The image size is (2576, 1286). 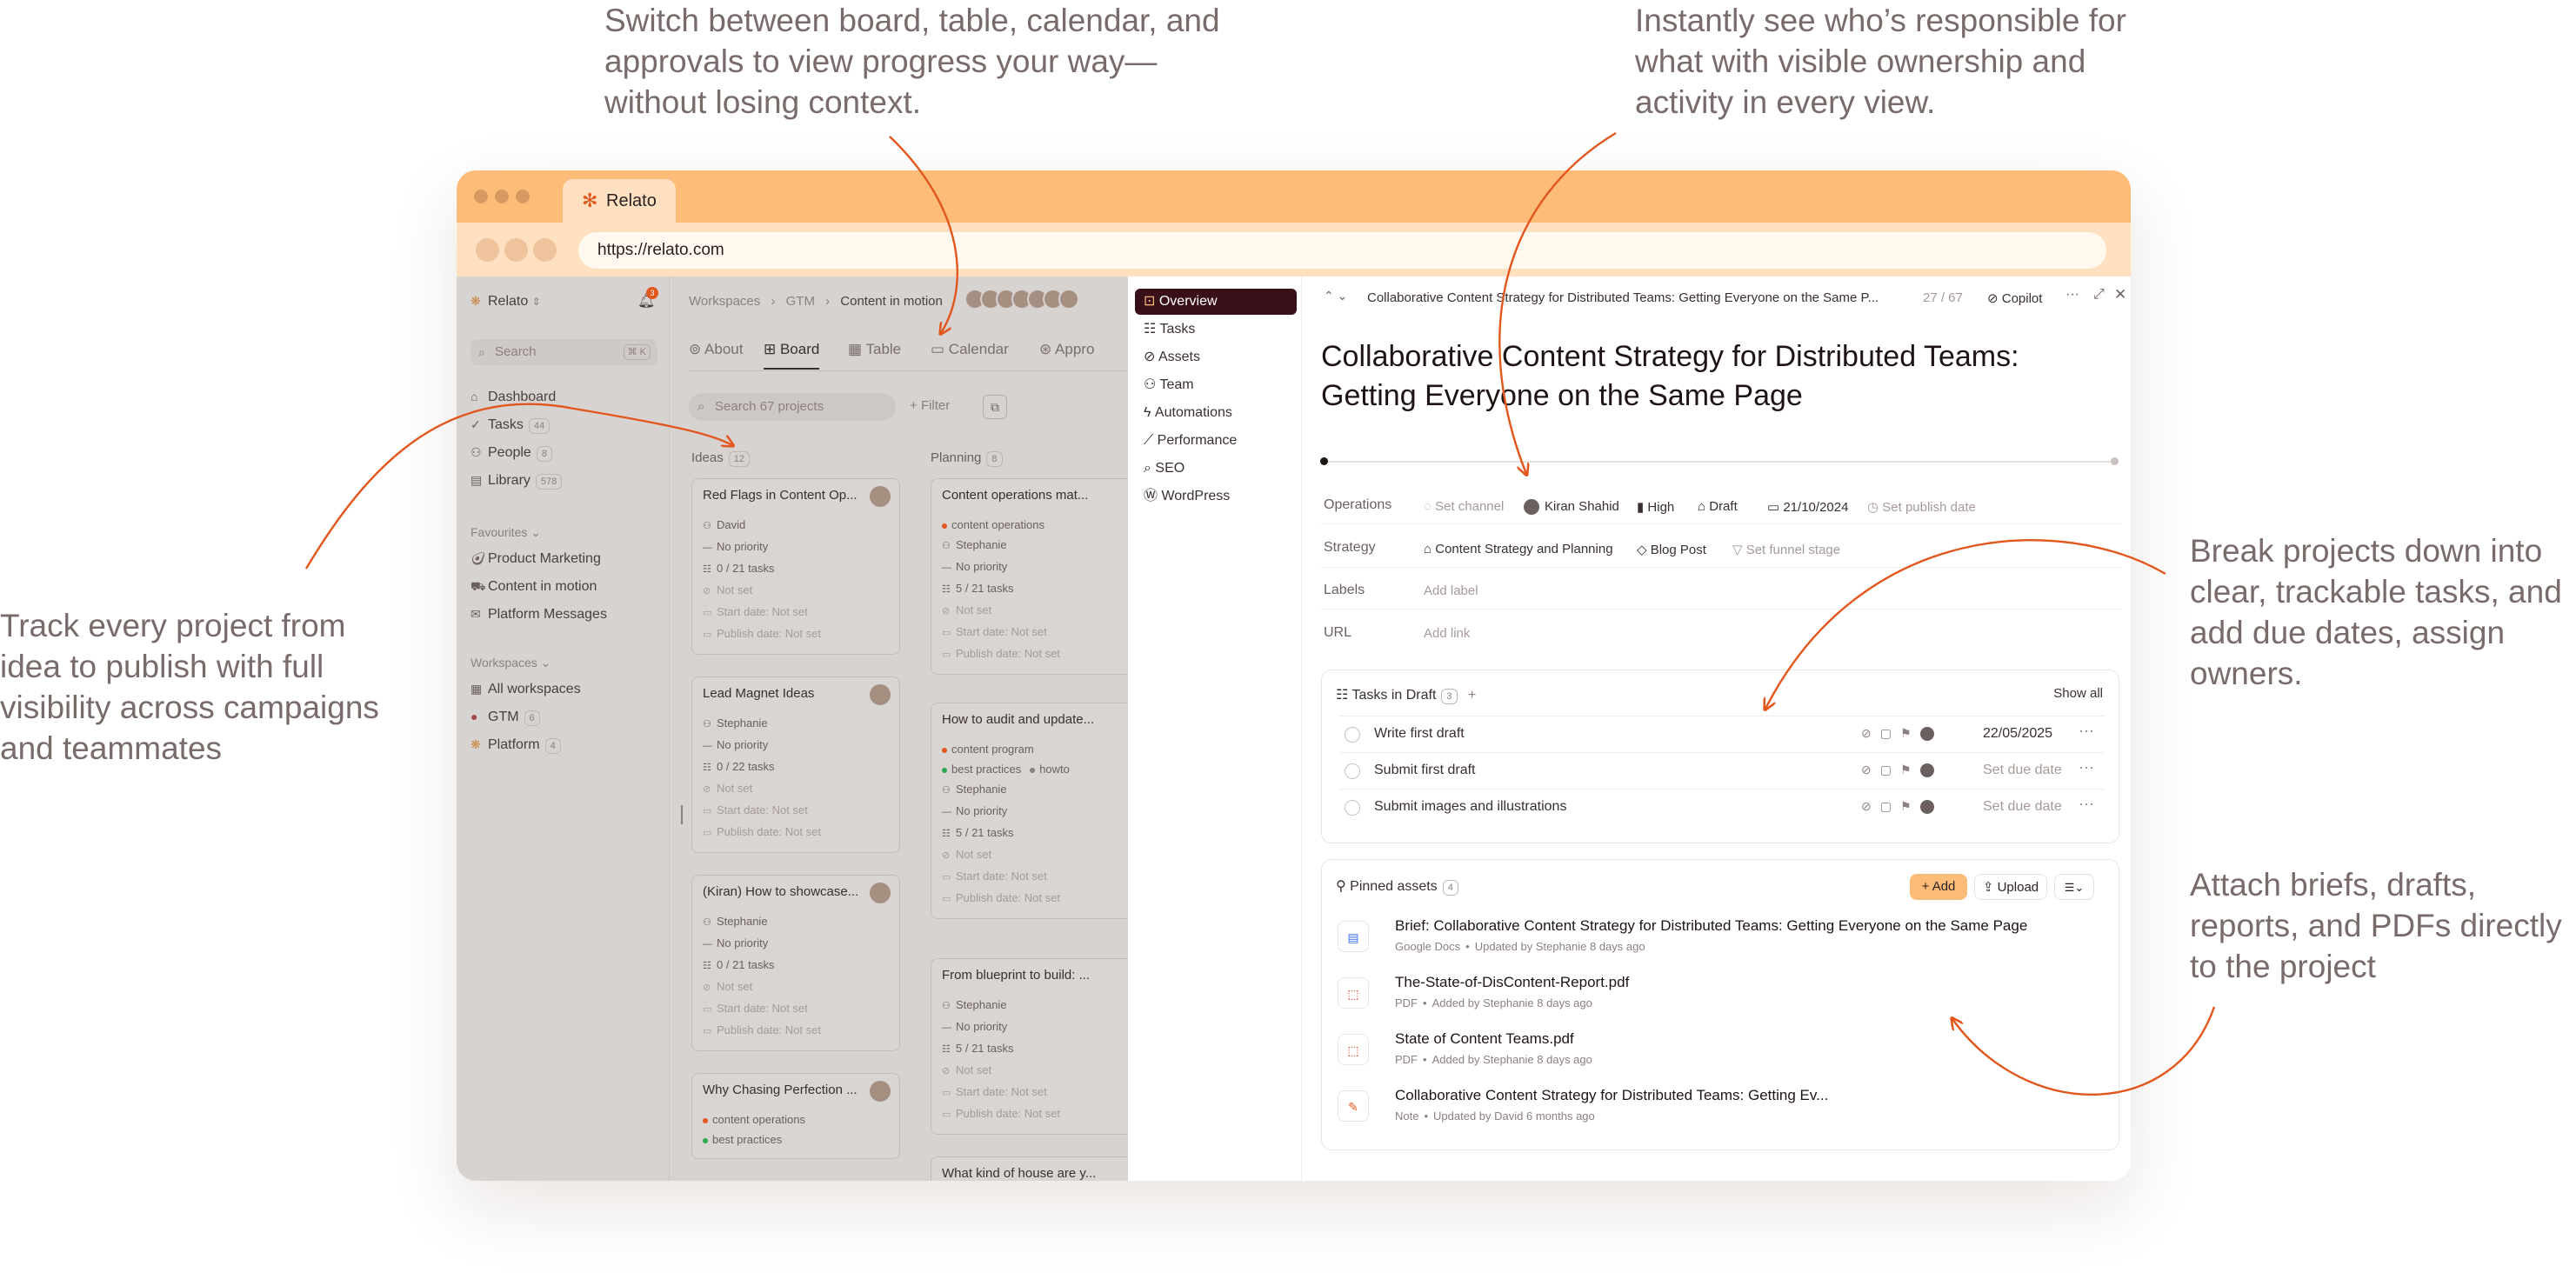 What do you see at coordinates (513, 397) in the screenshot?
I see `sidebar-item-dashboard: ⌂ Dashboard` at bounding box center [513, 397].